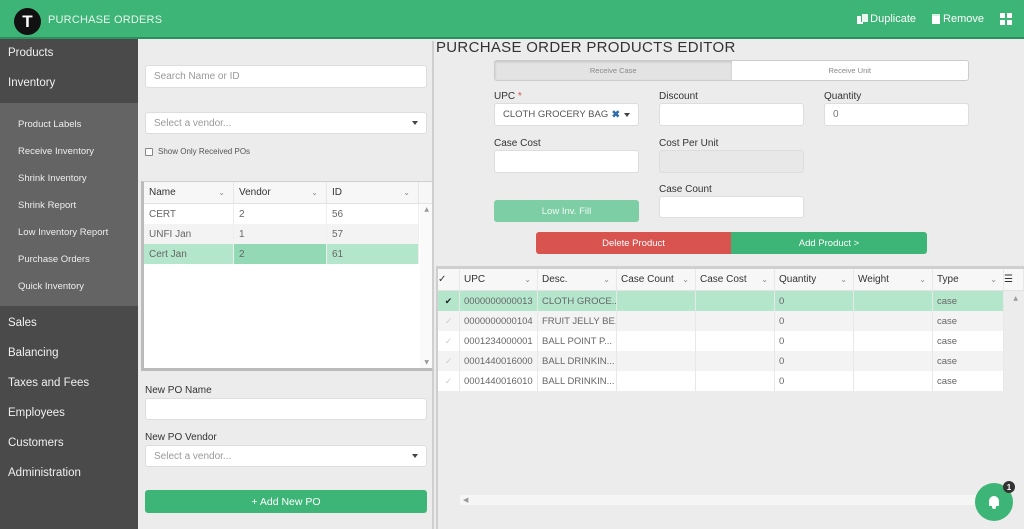 This screenshot has width=1024, height=529. I want to click on quantity-input: 0, so click(896, 114).